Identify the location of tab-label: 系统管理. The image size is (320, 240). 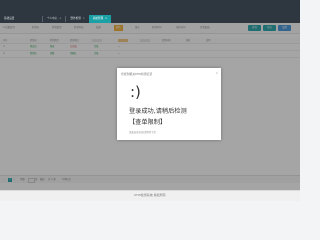
(98, 18).